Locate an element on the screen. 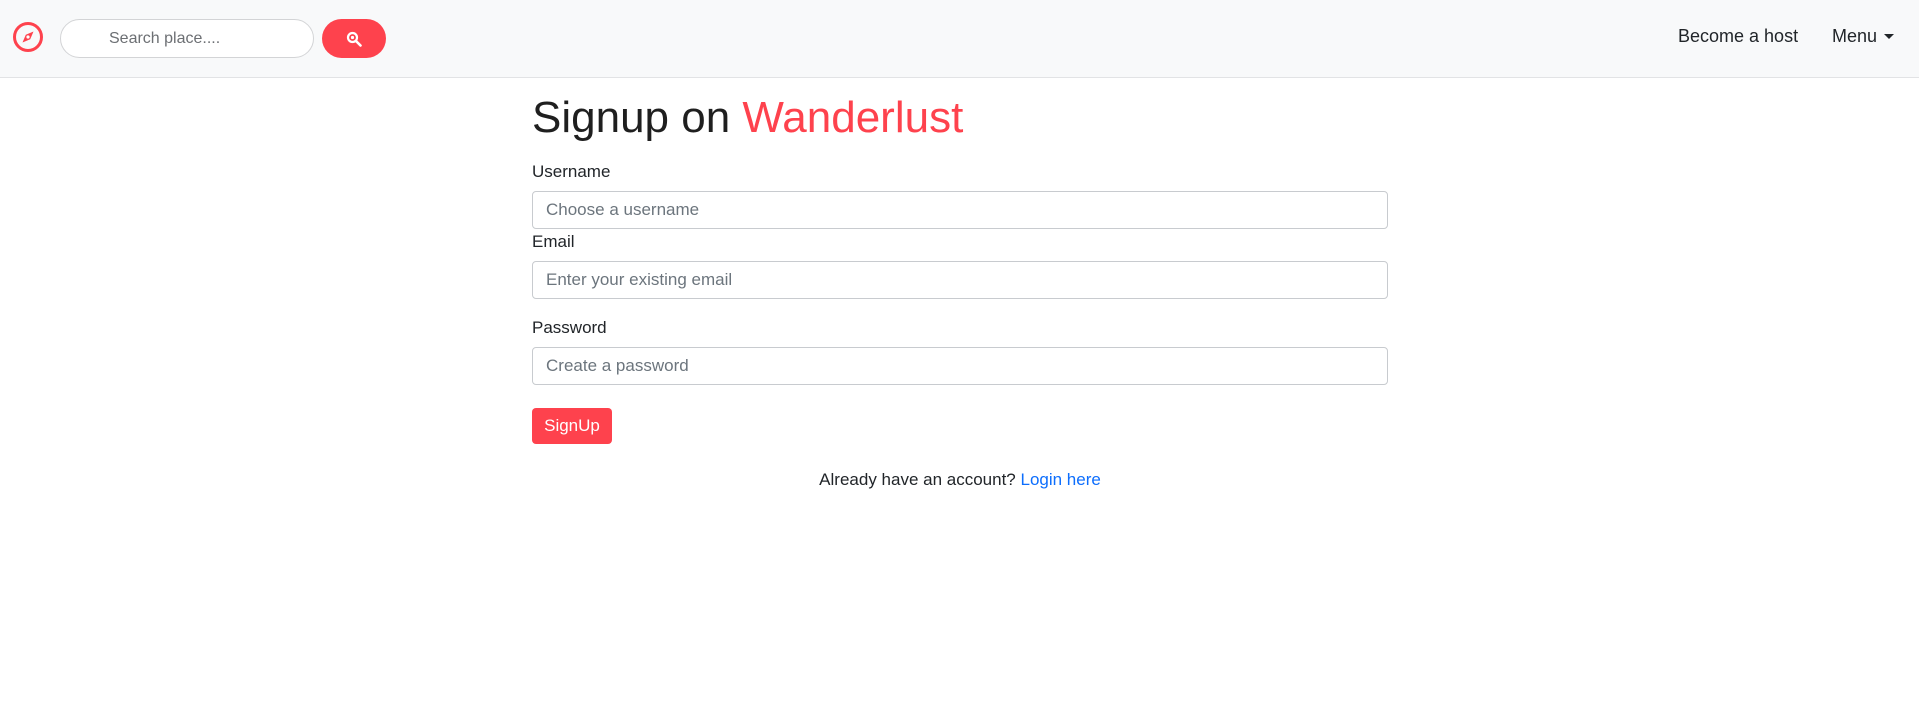  username-input is located at coordinates (960, 210).